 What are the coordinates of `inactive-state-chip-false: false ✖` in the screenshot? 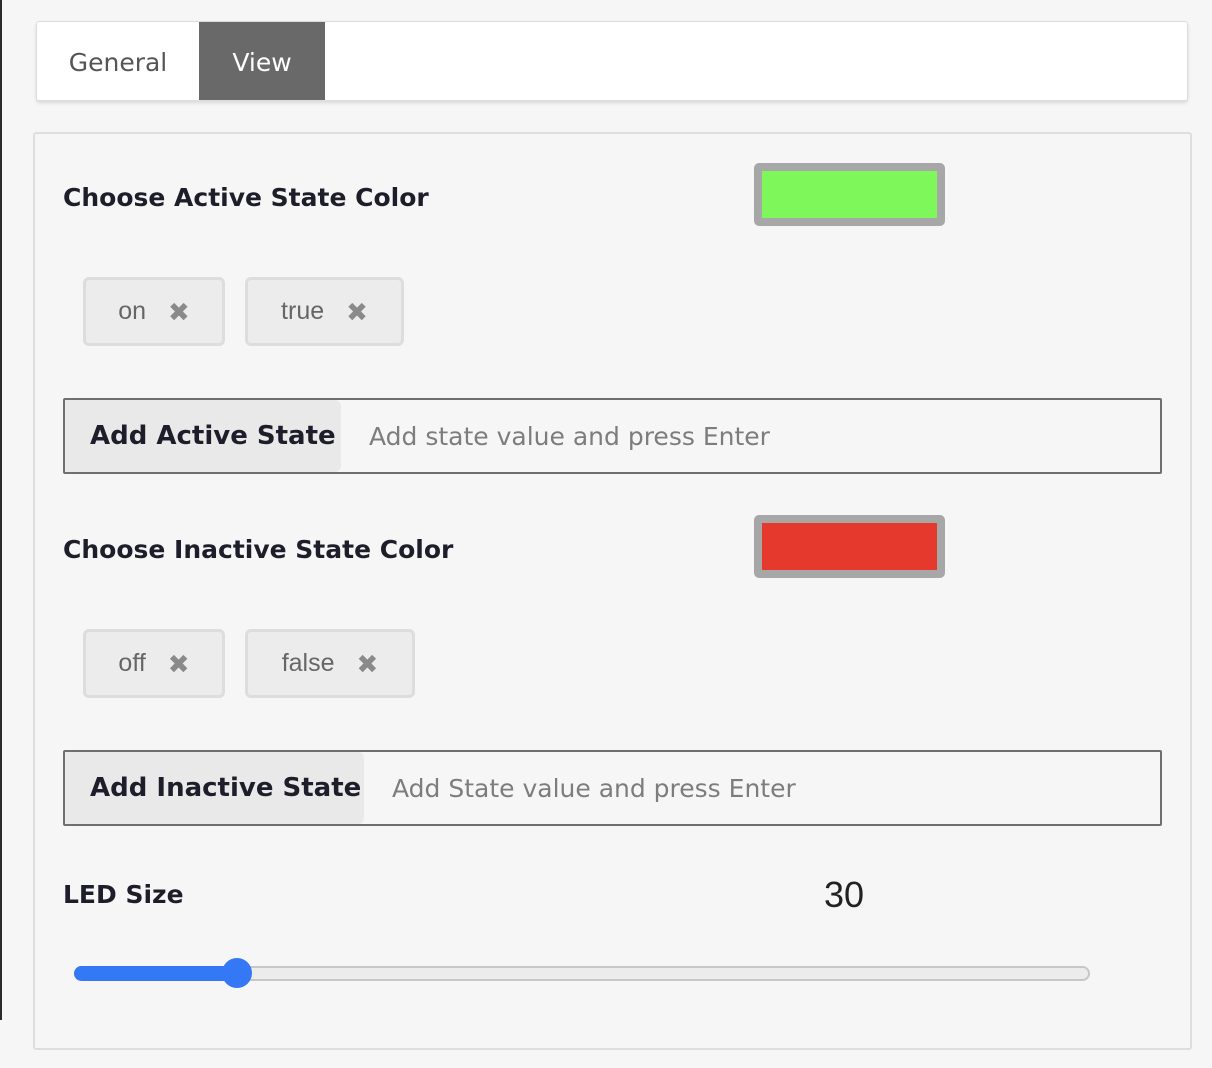 It's located at (330, 663).